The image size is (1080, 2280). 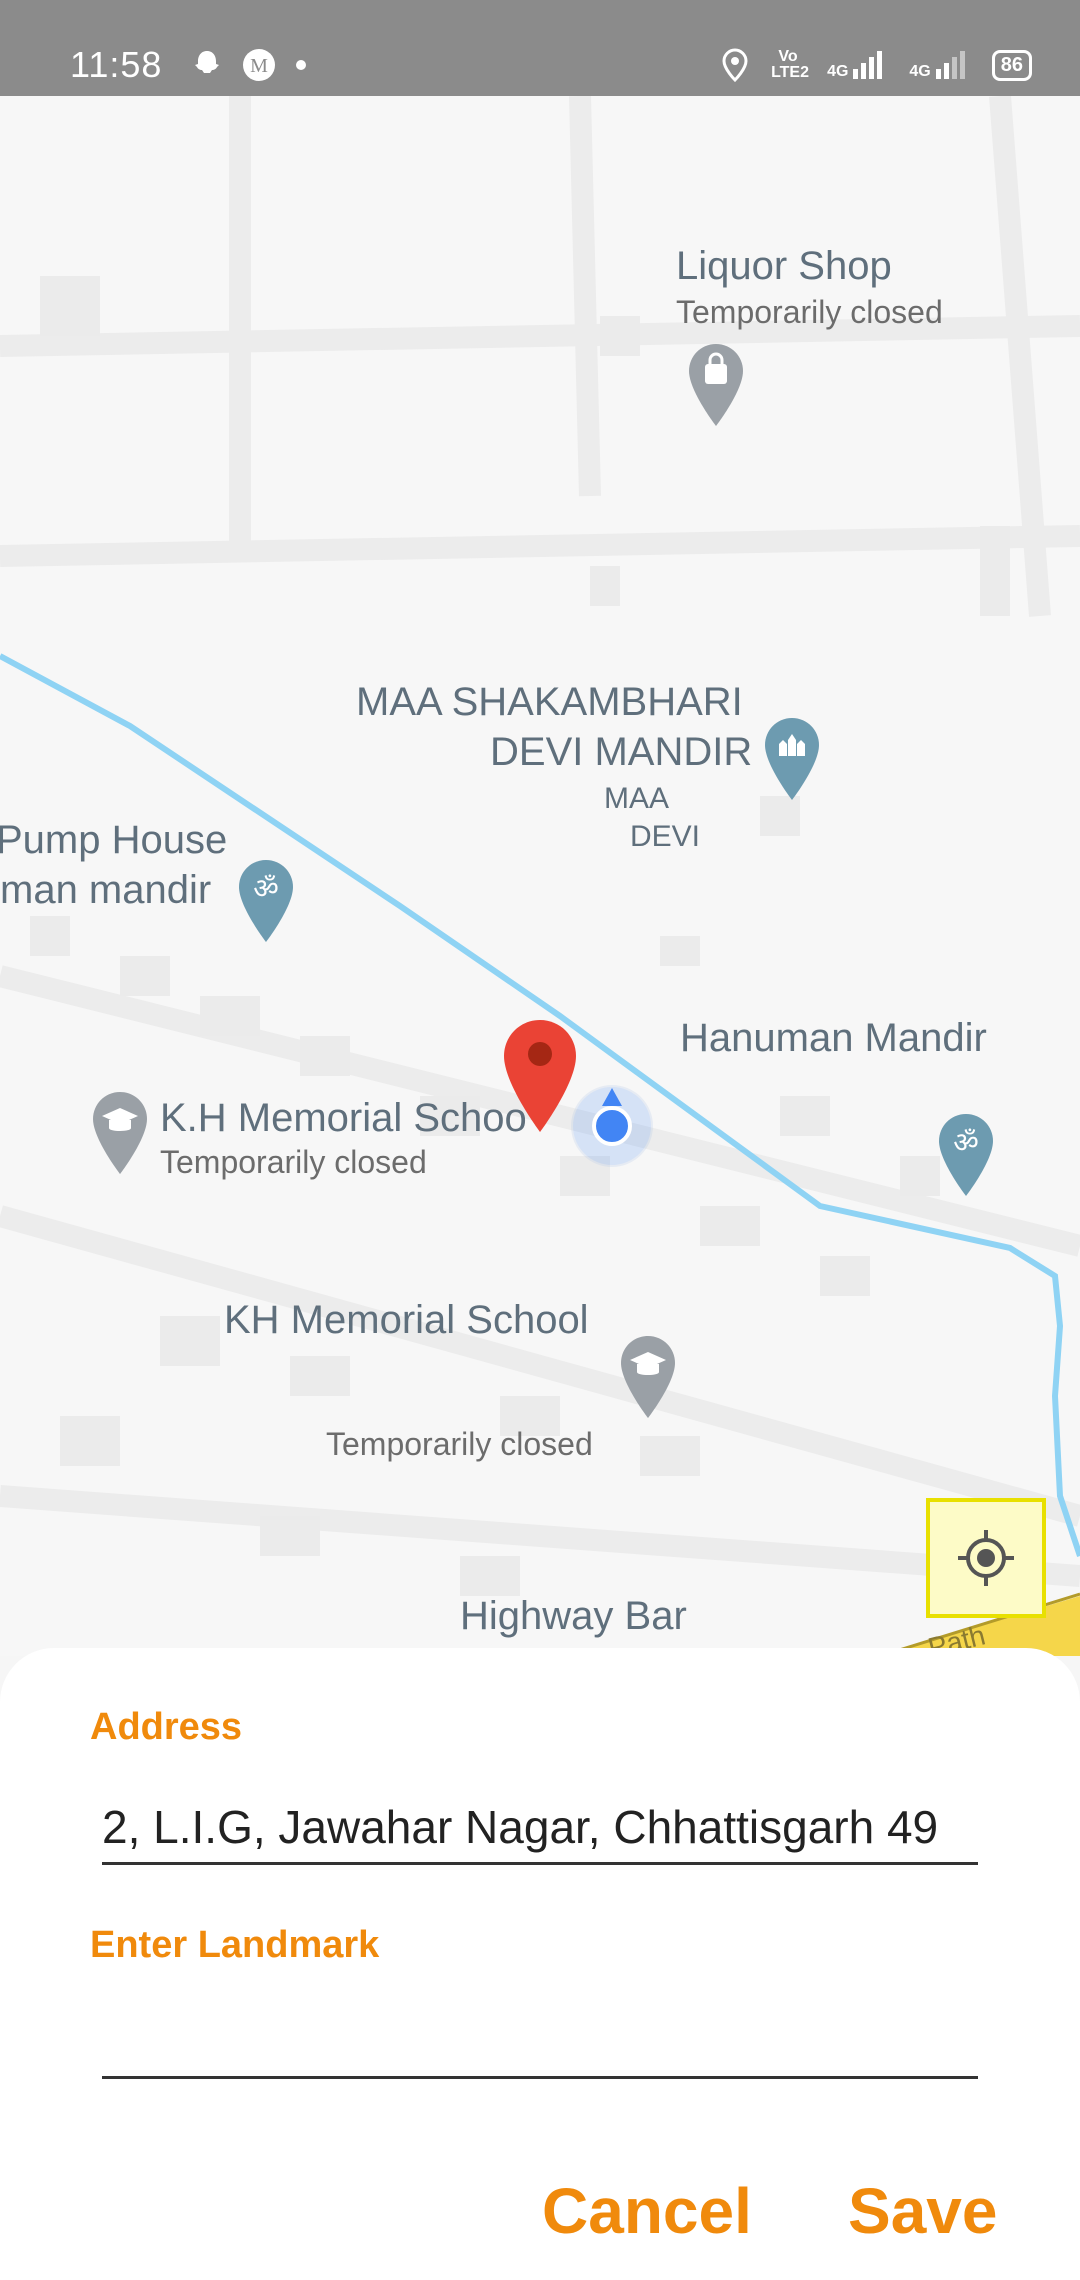 I want to click on dot-icon, so click(x=301, y=65).